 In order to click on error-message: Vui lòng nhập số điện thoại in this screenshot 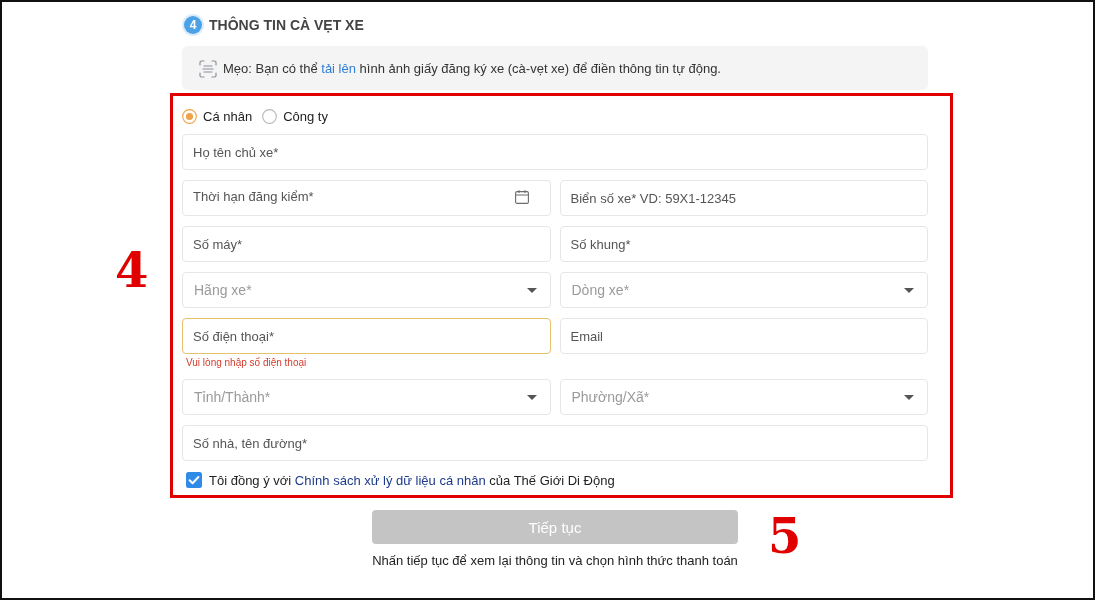, I will do `click(246, 363)`.